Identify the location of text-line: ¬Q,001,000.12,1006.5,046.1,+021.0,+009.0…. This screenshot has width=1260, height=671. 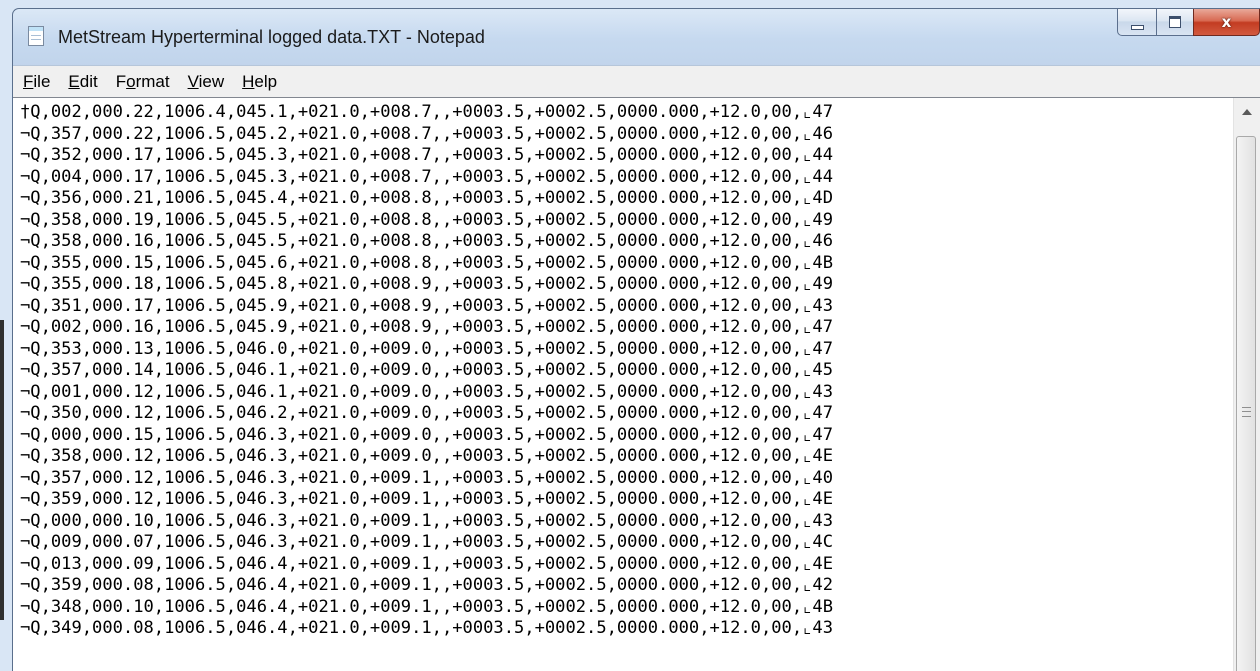
(427, 391).